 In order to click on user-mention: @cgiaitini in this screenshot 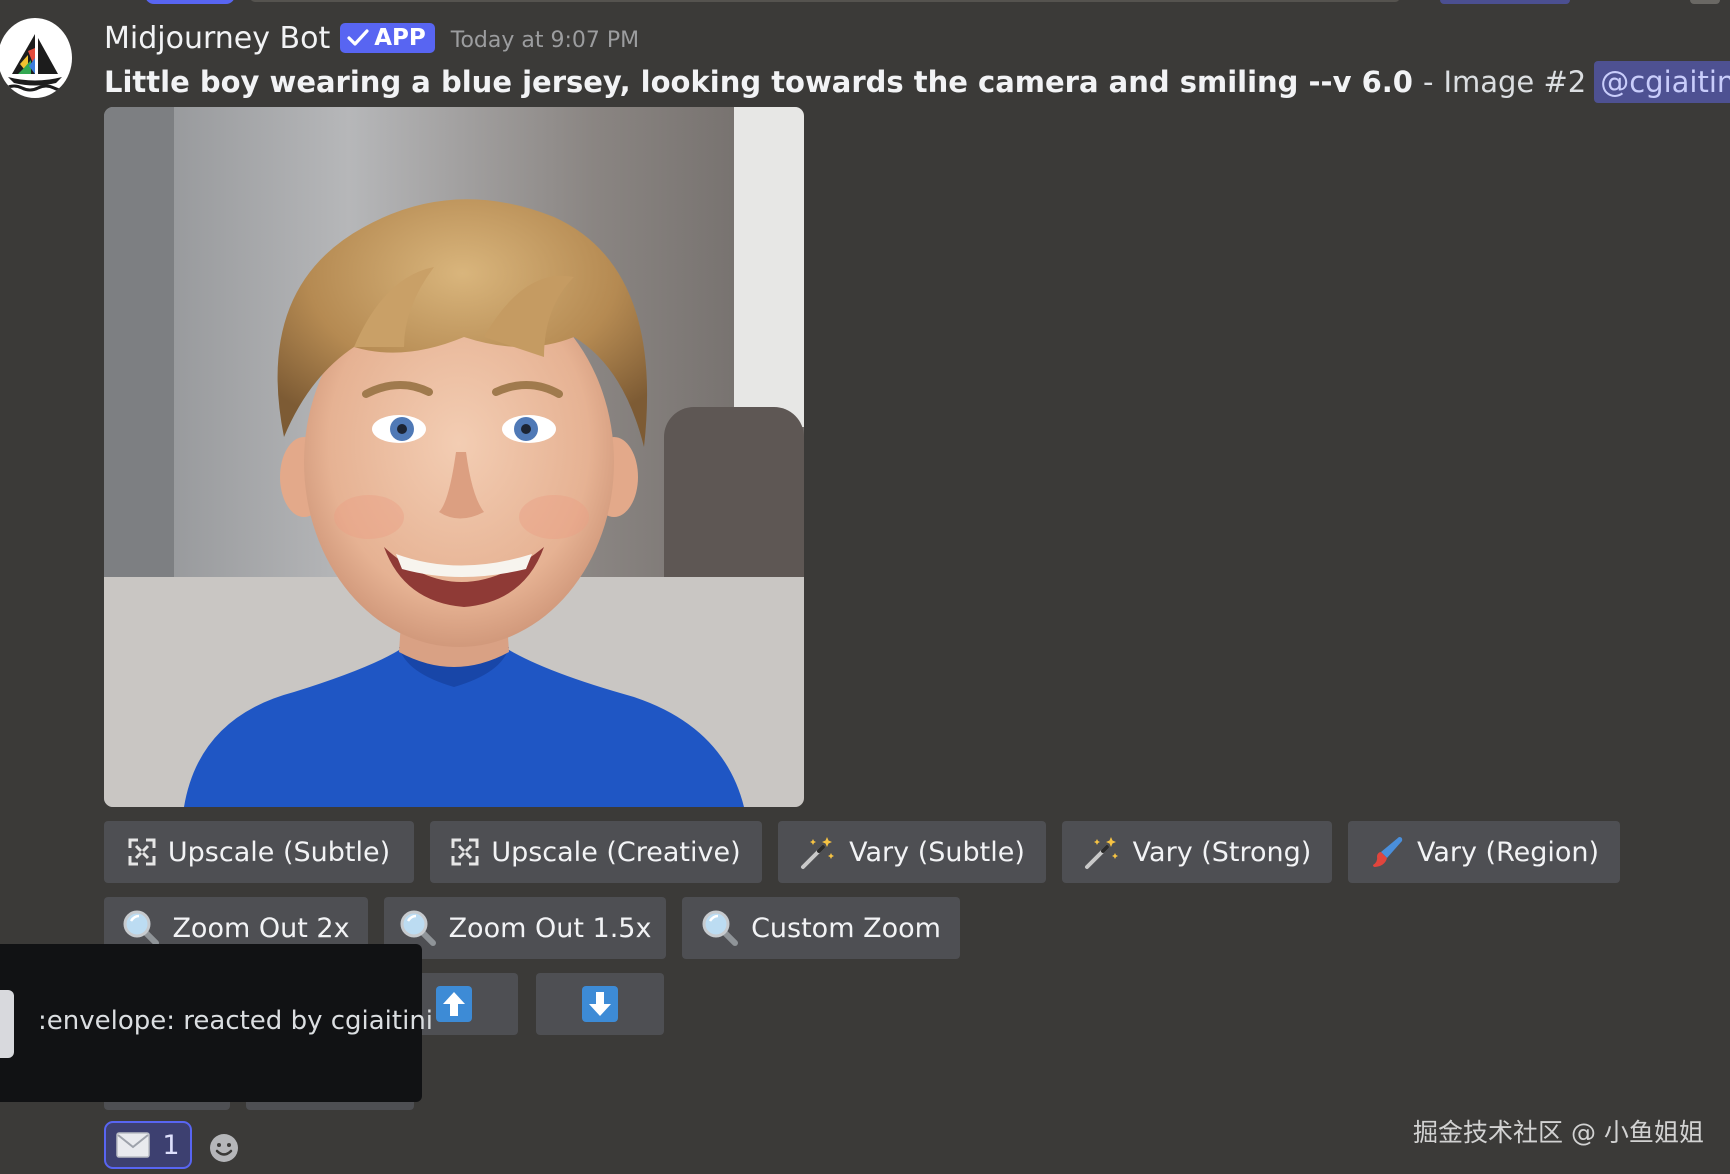, I will do `click(1662, 82)`.